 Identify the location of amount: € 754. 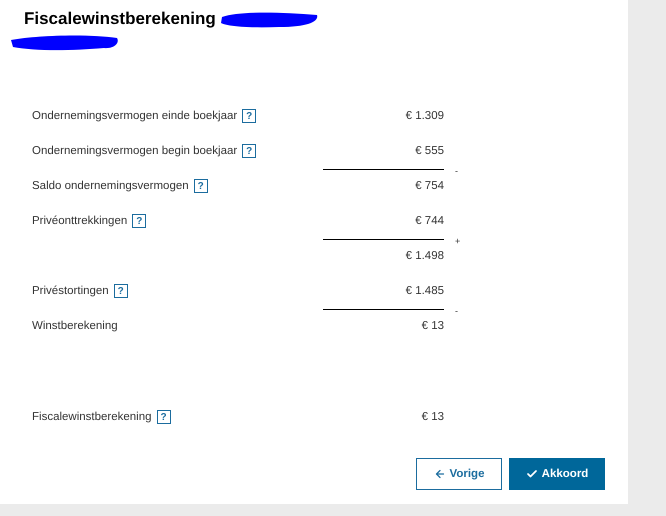
(429, 186).